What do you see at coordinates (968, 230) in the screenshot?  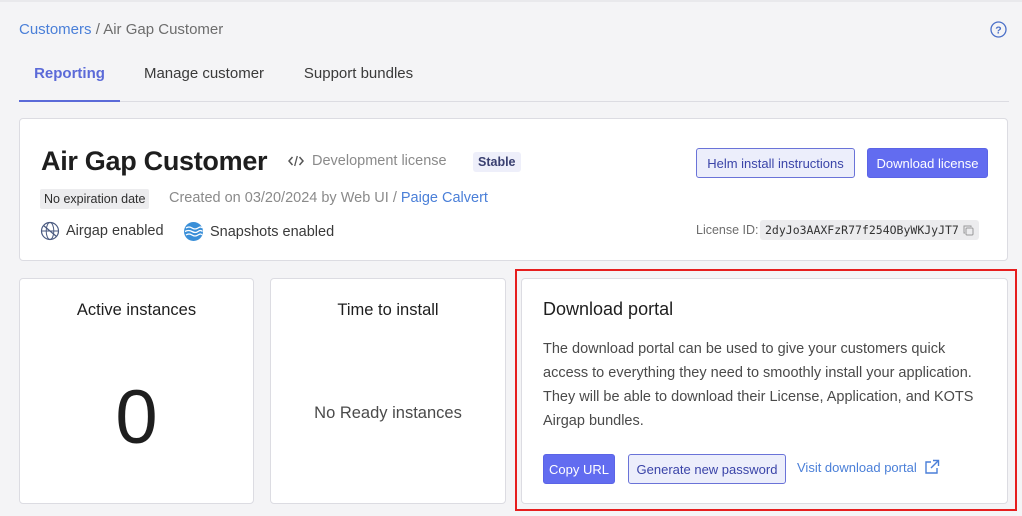 I see `copy-icon` at bounding box center [968, 230].